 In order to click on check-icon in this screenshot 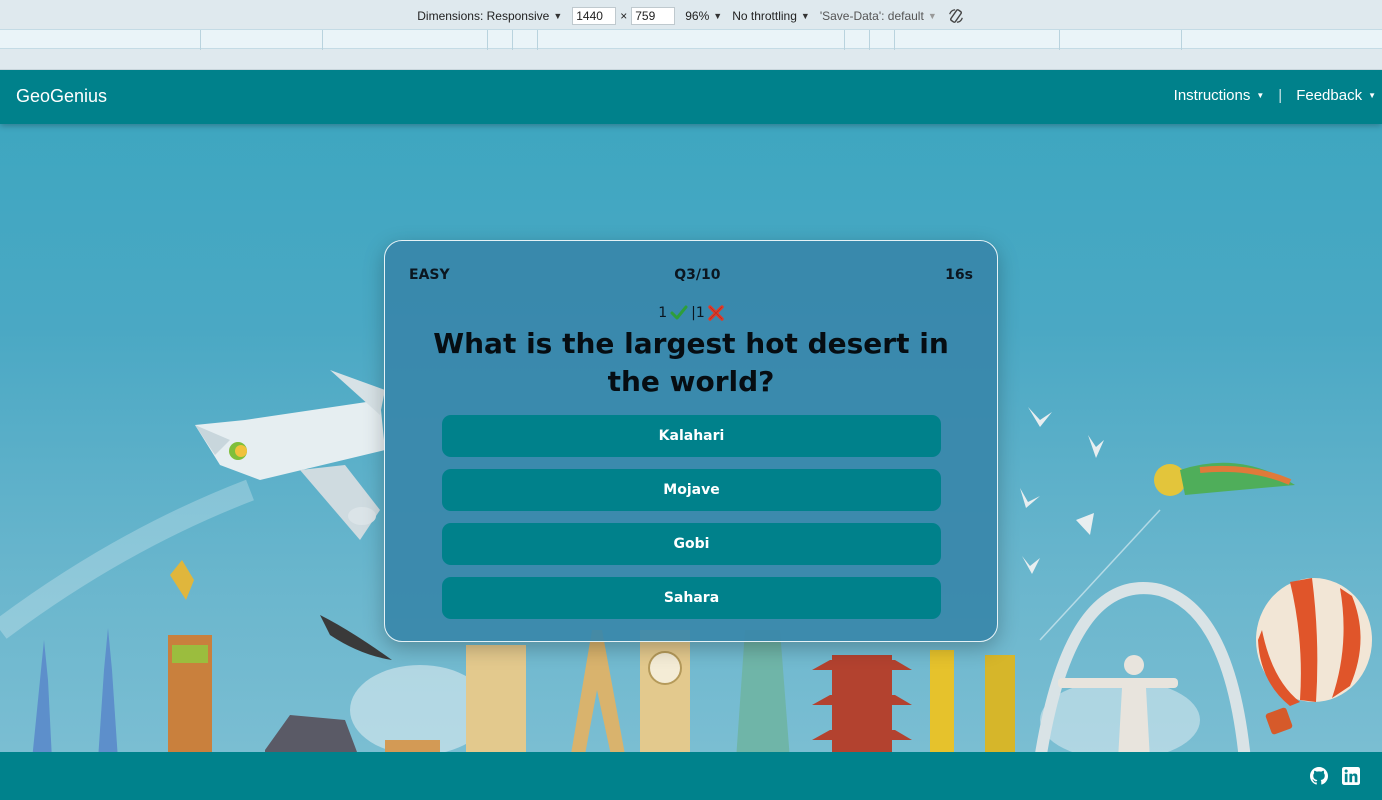, I will do `click(679, 312)`.